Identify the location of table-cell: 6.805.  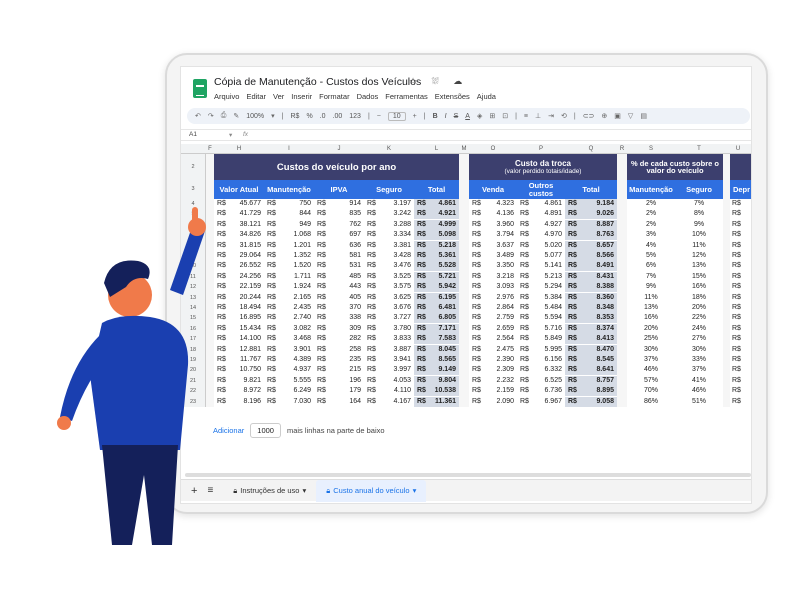
(442, 318).